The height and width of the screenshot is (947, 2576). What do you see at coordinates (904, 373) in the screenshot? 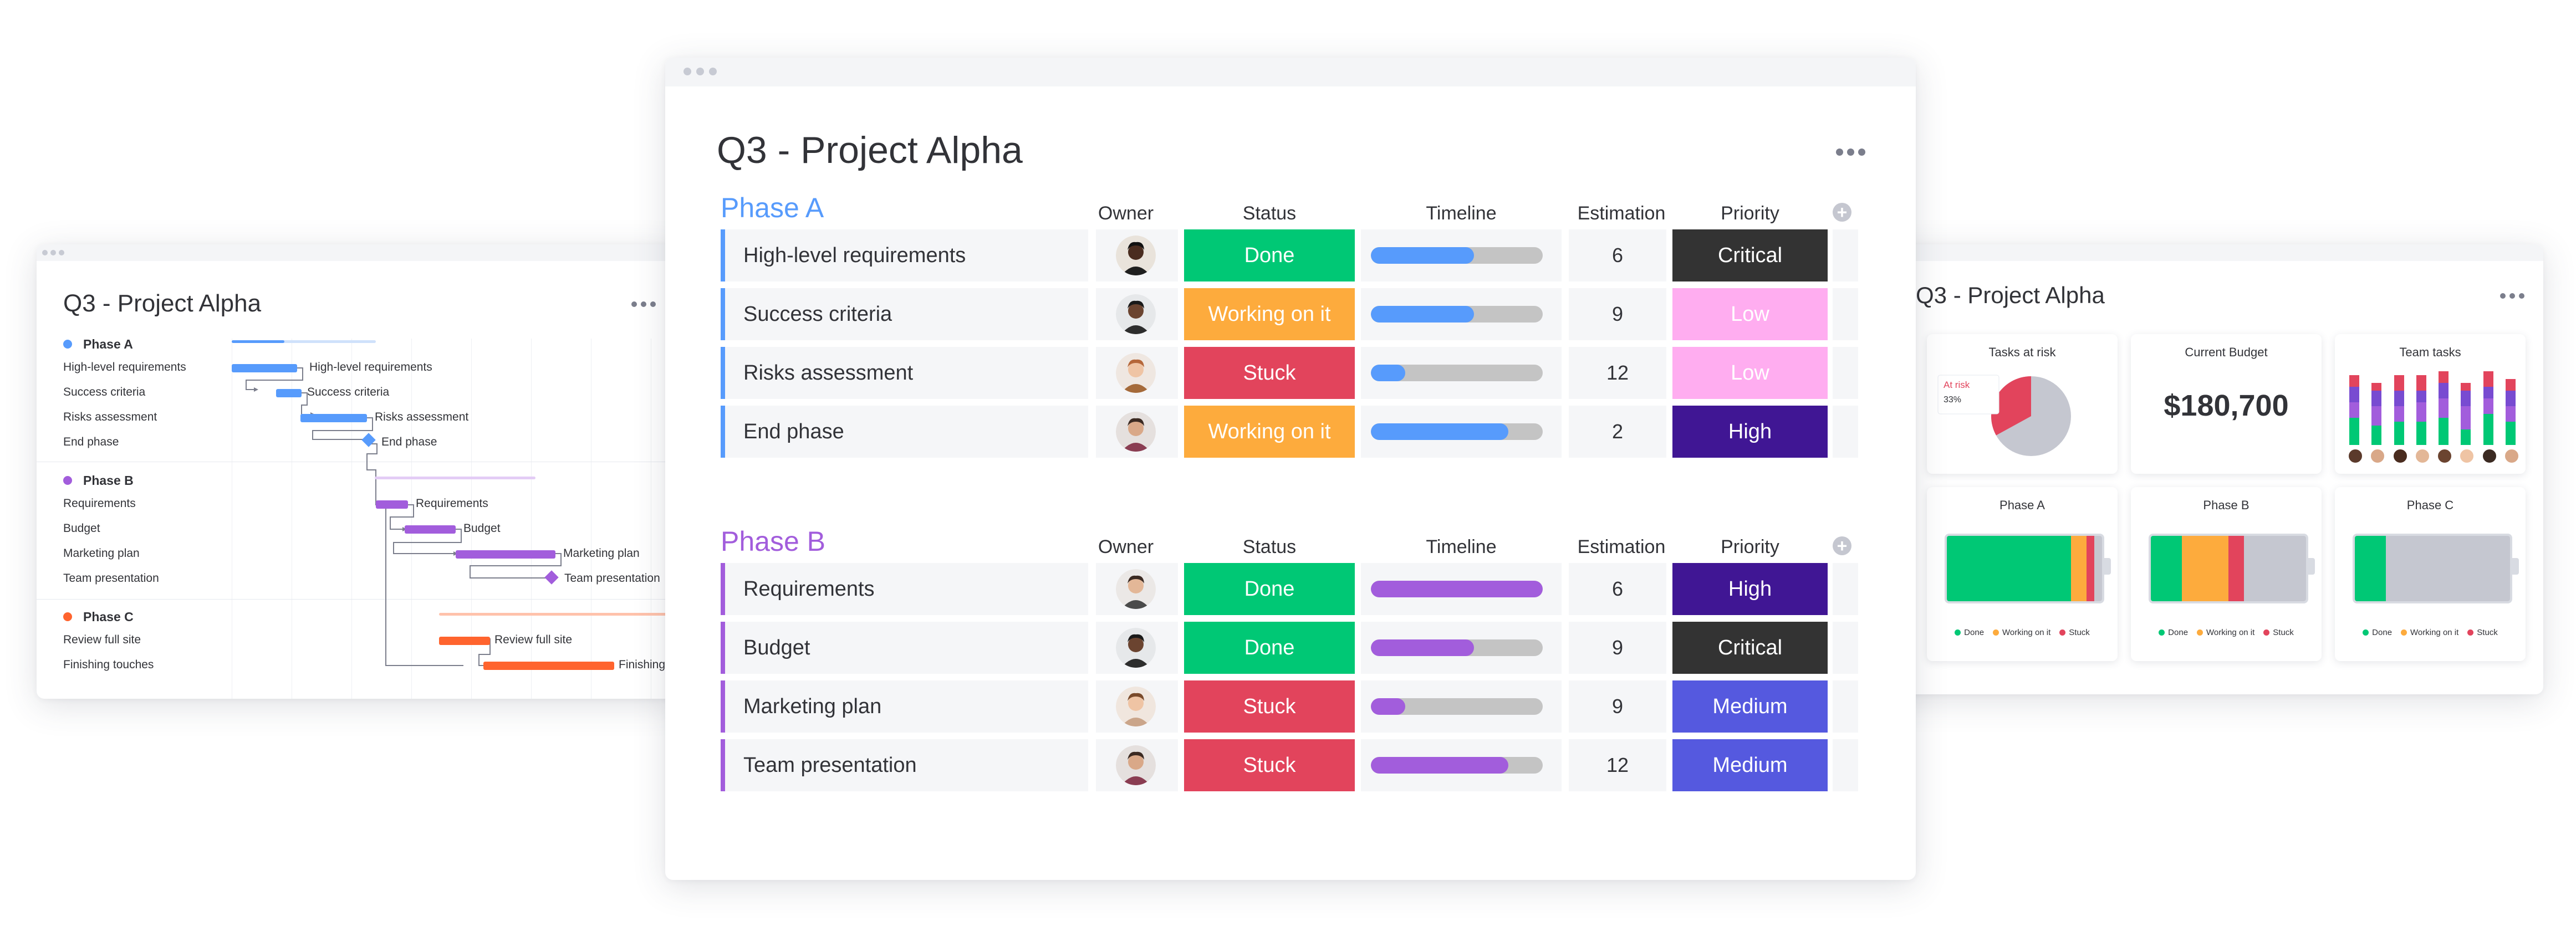
I see `item-name-cell: Risks assessment` at bounding box center [904, 373].